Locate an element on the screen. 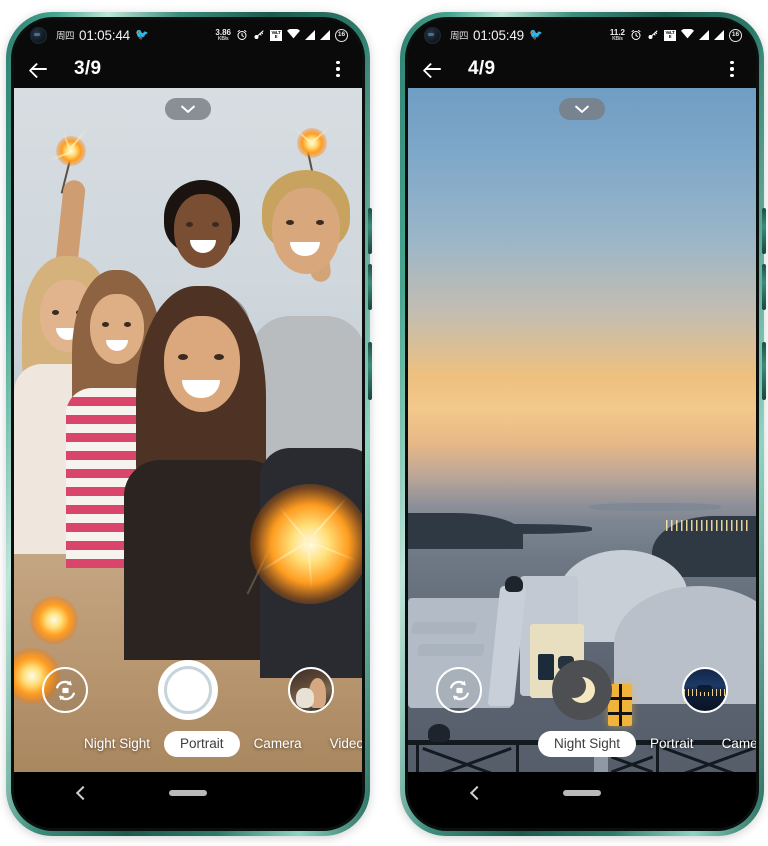 This screenshot has height=846, width=768. sparkler-flame-small is located at coordinates (54, 620).